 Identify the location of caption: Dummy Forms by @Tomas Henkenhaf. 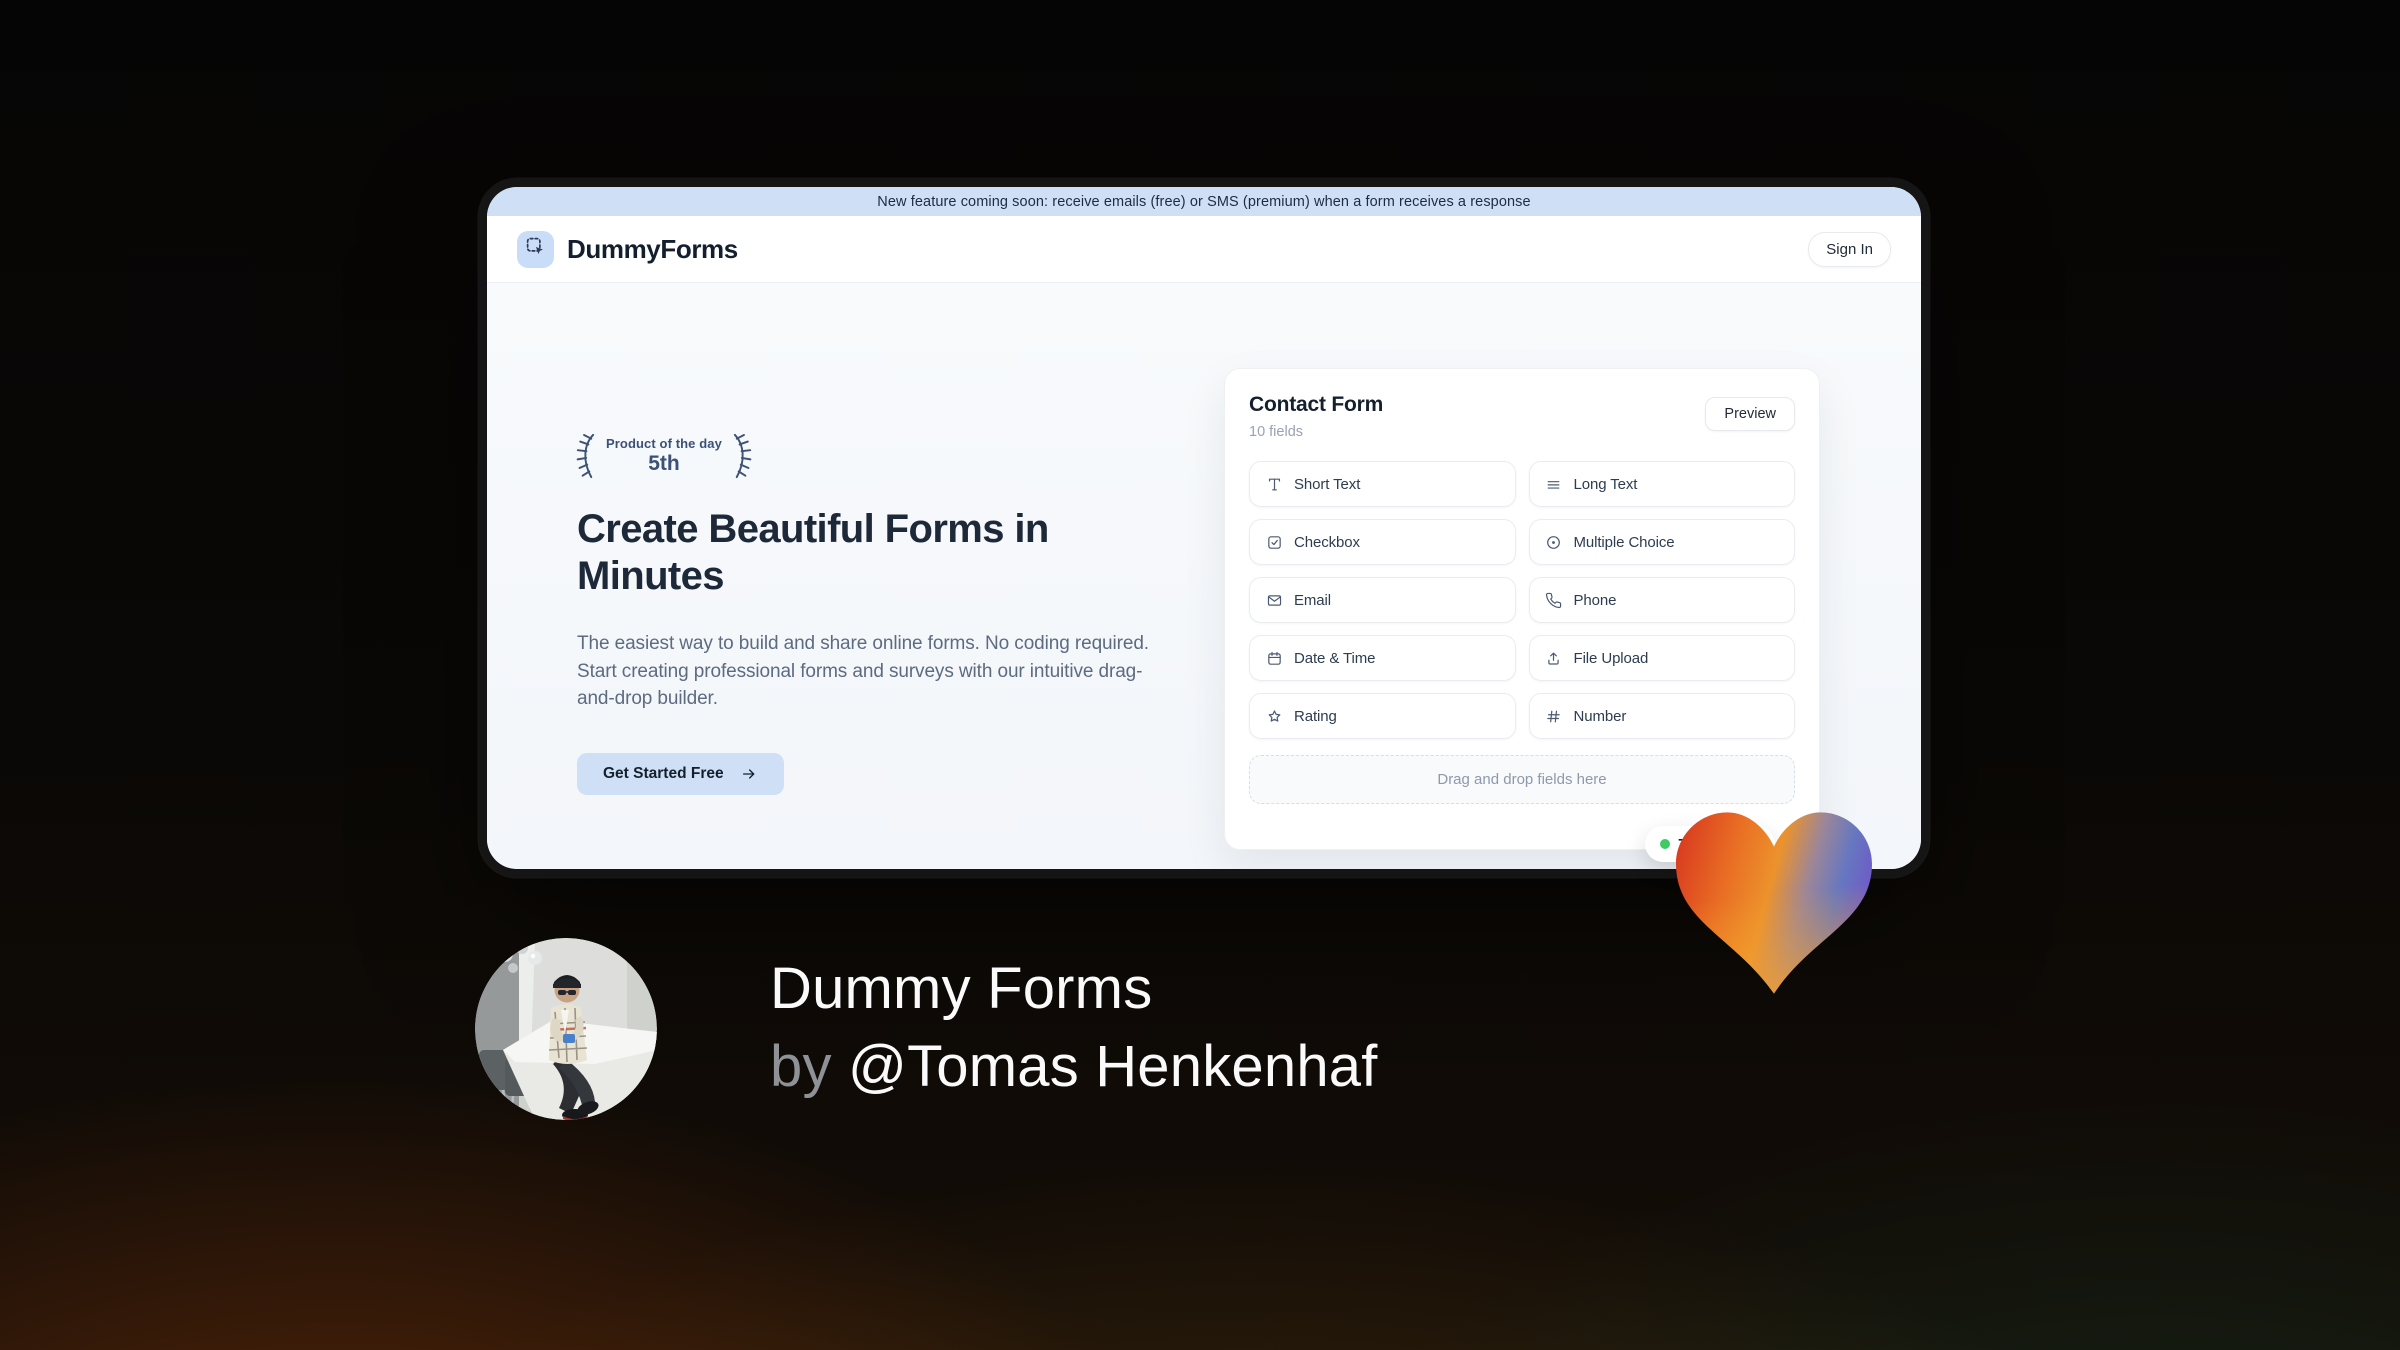
(1074, 1028).